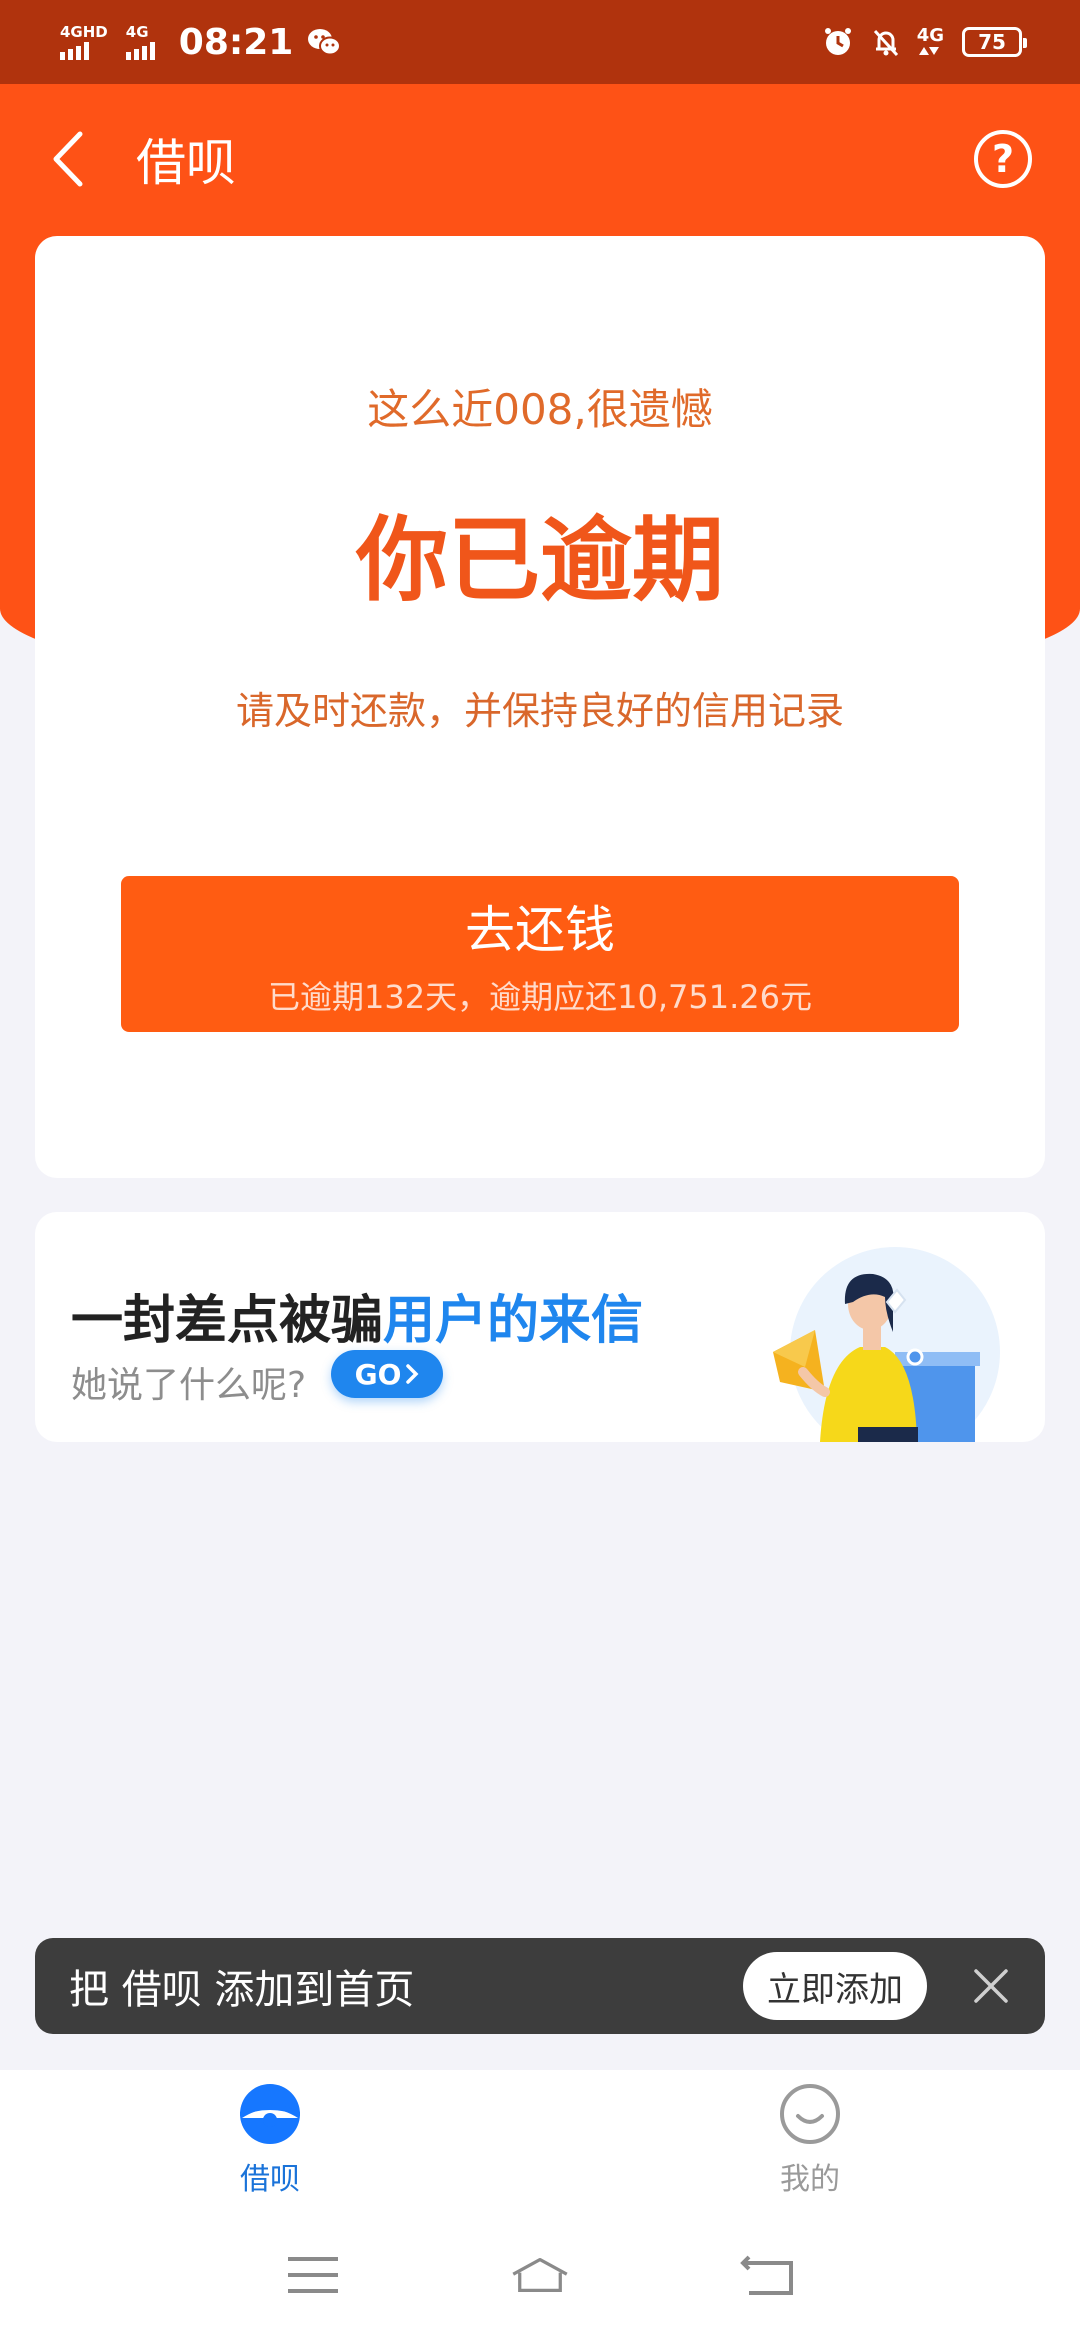  I want to click on add-to-home-toast: 把 借呗 添加到首页 立即添加, so click(540, 1986).